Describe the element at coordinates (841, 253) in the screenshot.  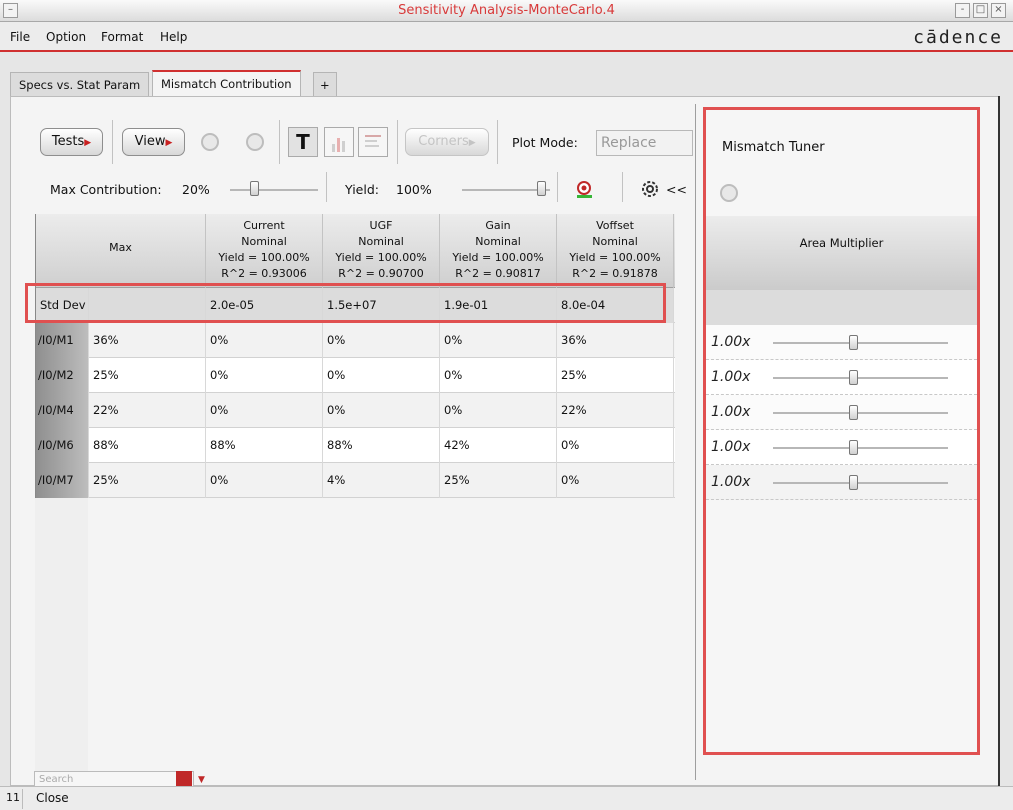
I see `area-multiplier-header: Area Multiplier` at that location.